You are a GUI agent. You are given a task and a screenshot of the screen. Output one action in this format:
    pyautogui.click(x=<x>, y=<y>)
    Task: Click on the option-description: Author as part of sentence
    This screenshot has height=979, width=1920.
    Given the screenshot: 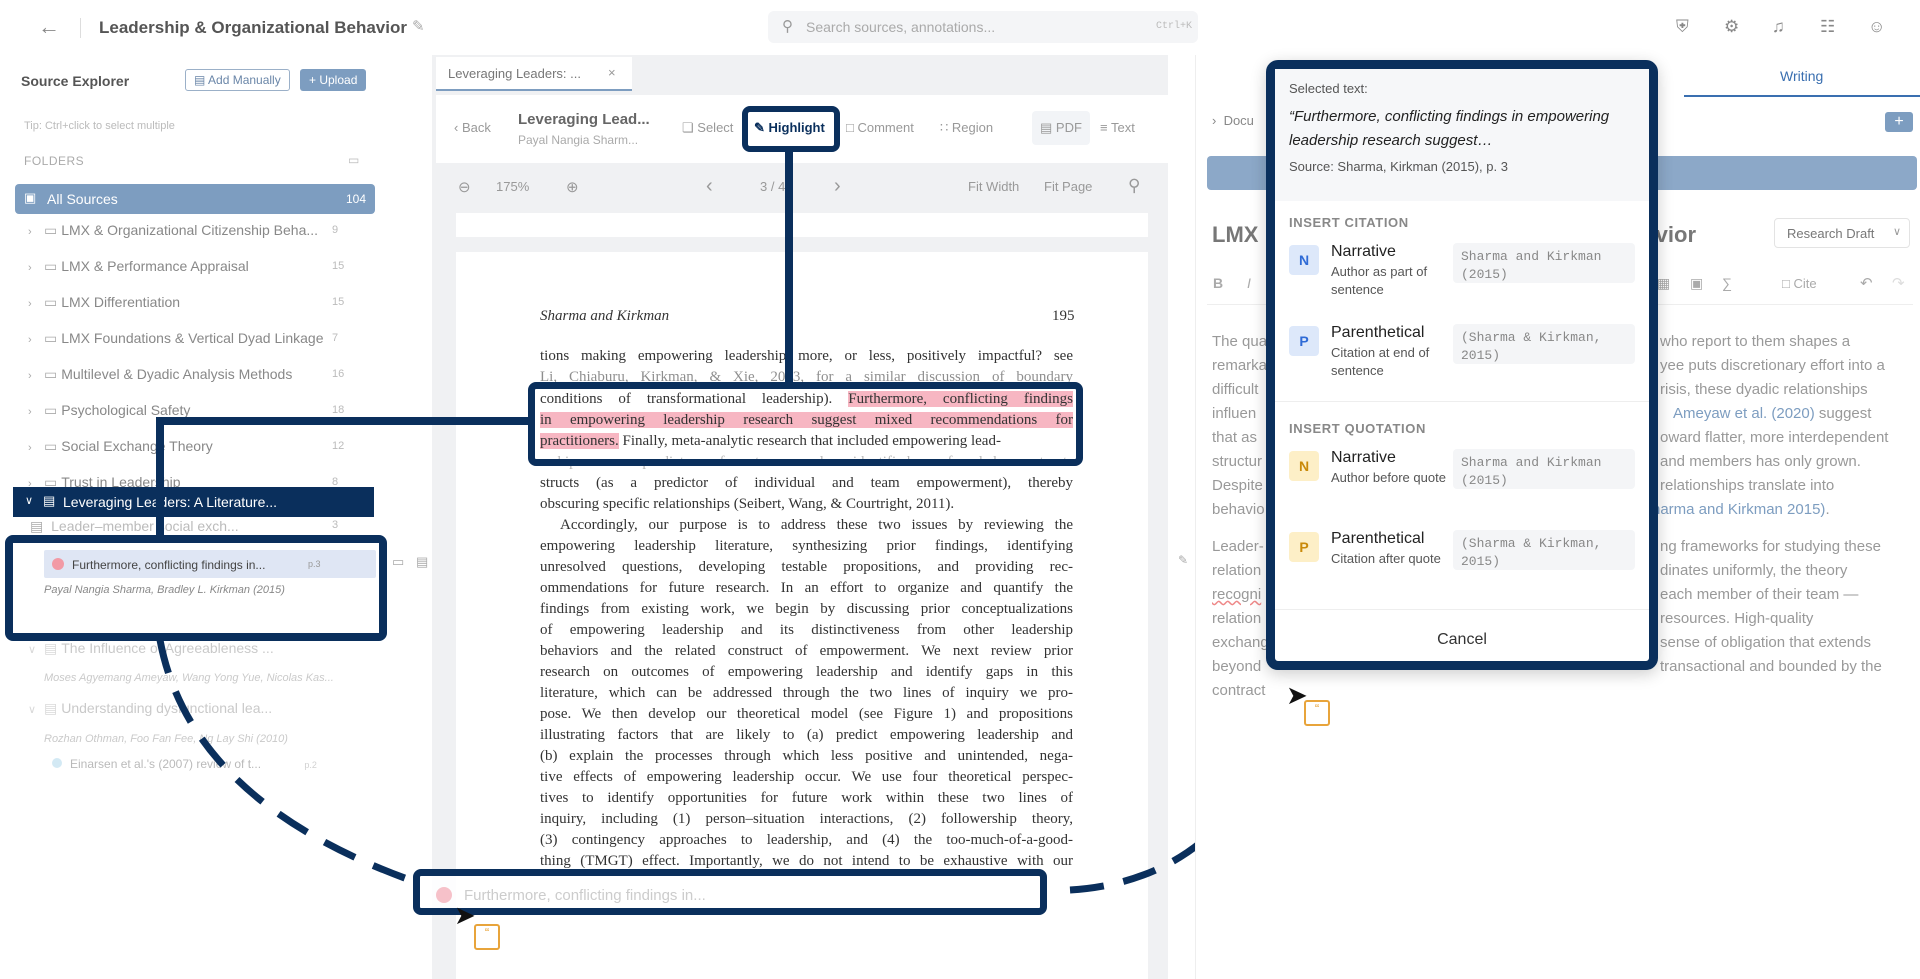 What is the action you would take?
    pyautogui.click(x=1379, y=280)
    